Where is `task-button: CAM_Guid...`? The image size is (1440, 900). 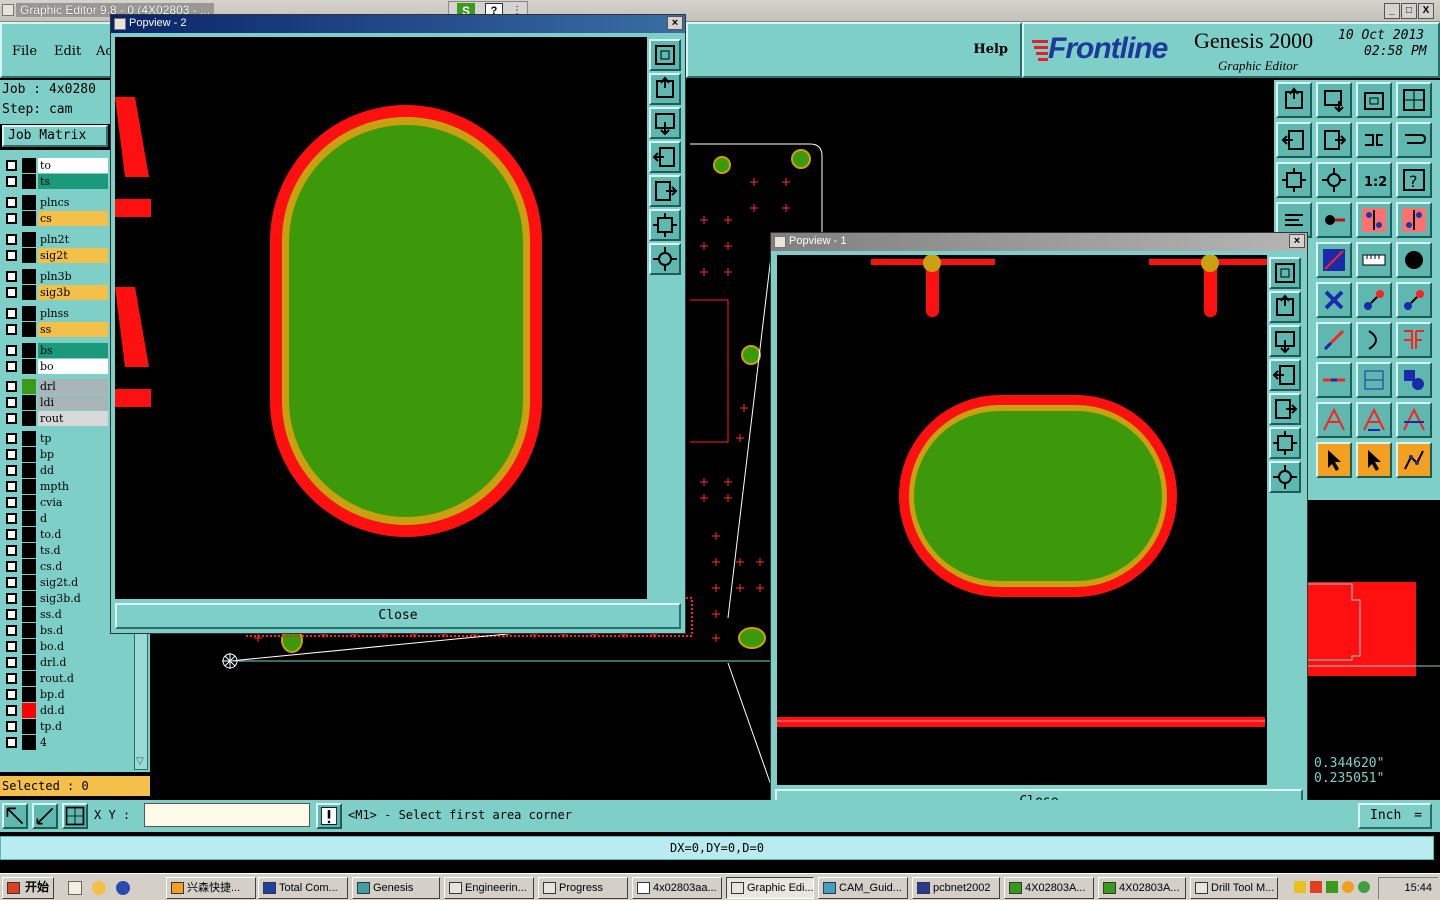 task-button: CAM_Guid... is located at coordinates (863, 888).